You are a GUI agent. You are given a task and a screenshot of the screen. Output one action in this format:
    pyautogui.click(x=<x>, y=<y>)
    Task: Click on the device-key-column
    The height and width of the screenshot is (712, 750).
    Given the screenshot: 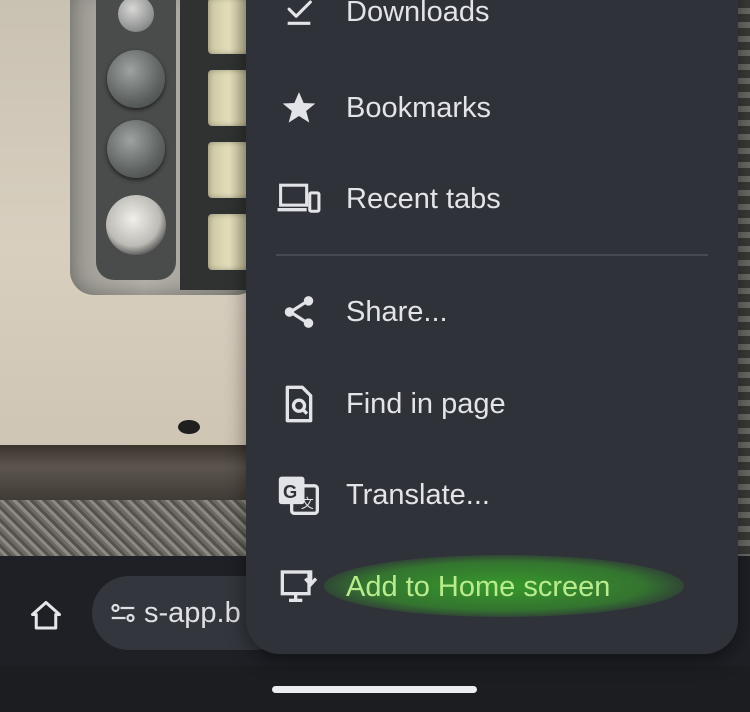 What is the action you would take?
    pyautogui.click(x=215, y=145)
    